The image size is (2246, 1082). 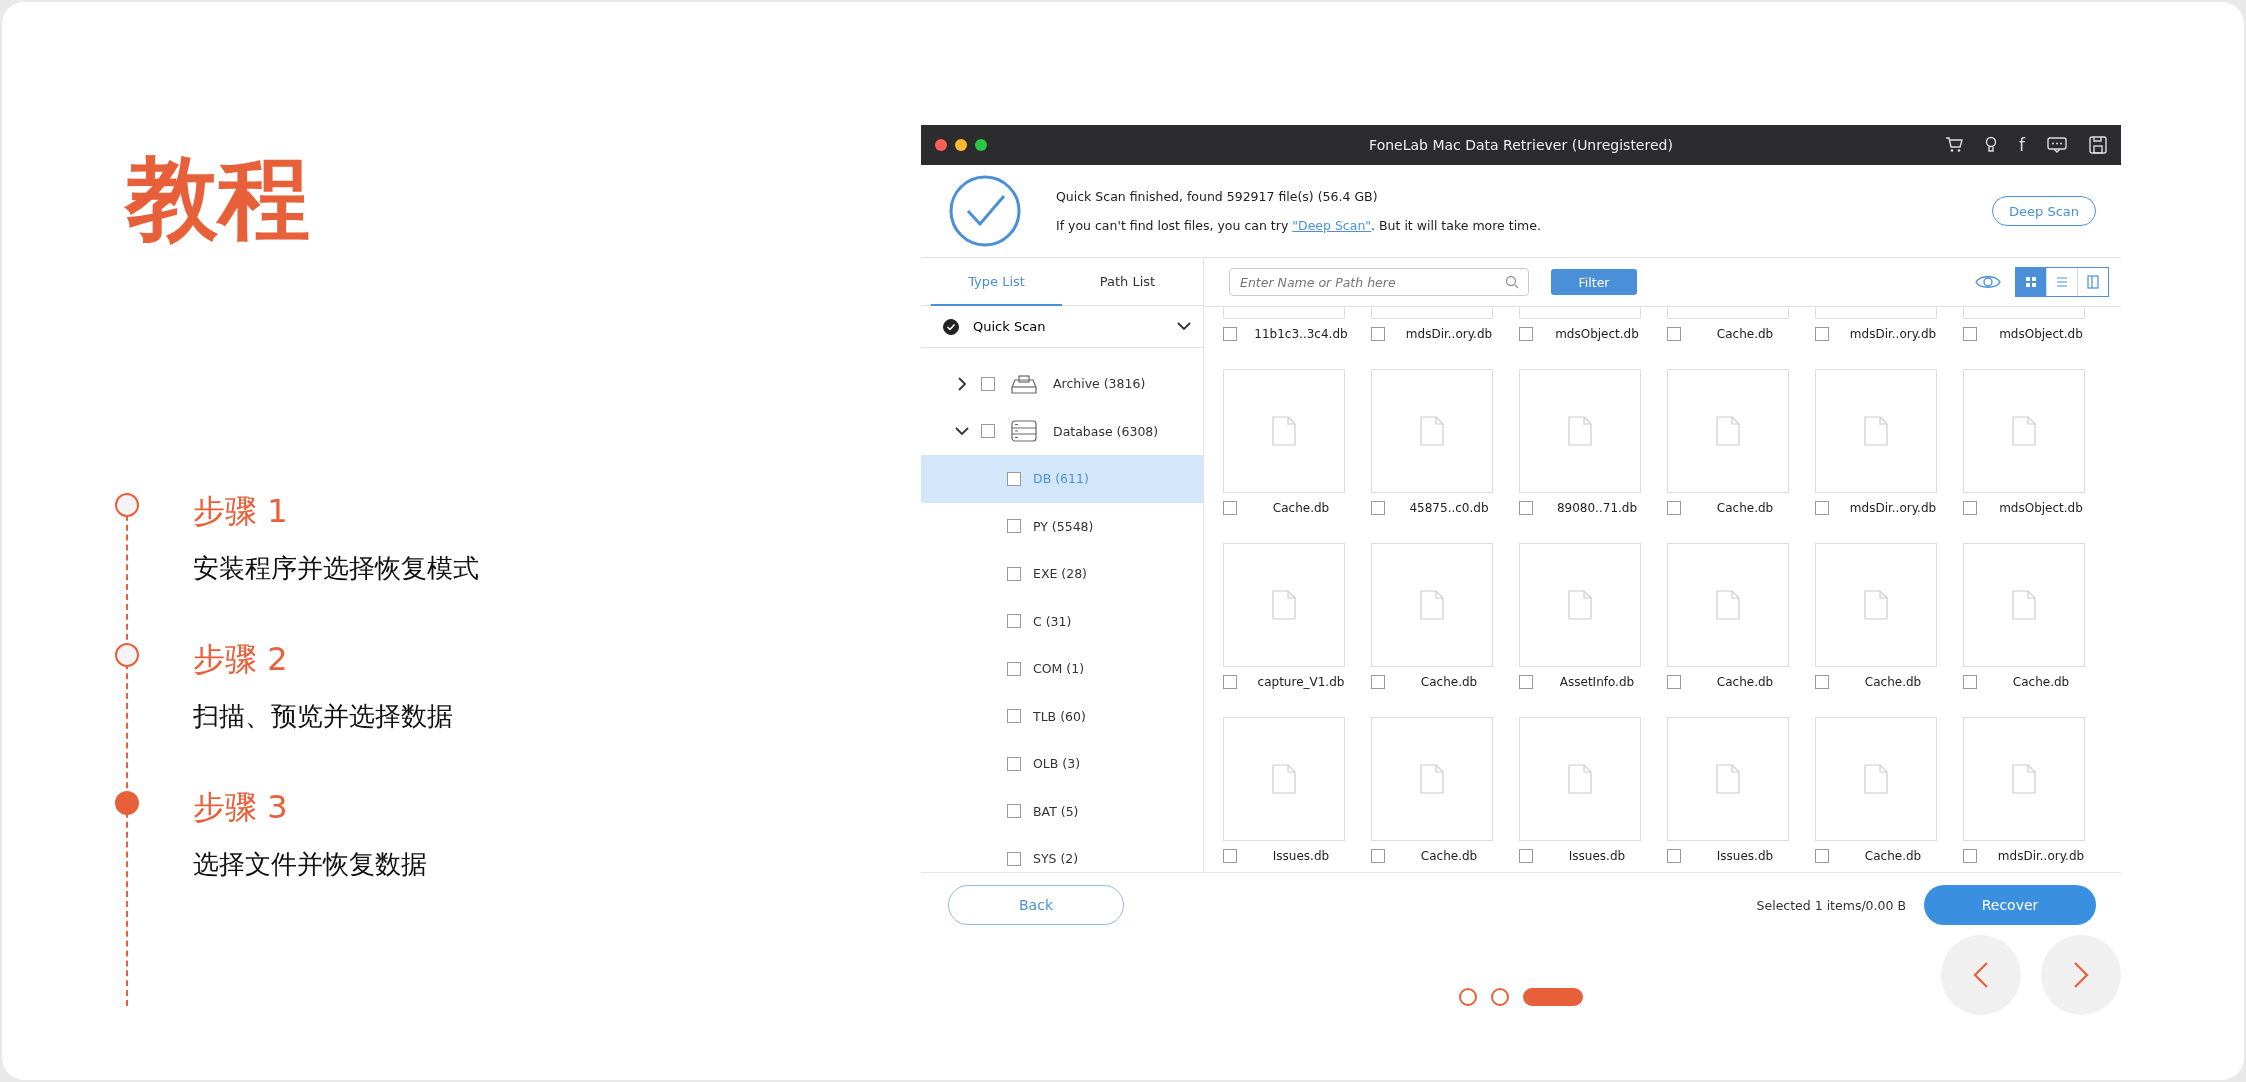 What do you see at coordinates (1954, 145) in the screenshot?
I see `cart-icon` at bounding box center [1954, 145].